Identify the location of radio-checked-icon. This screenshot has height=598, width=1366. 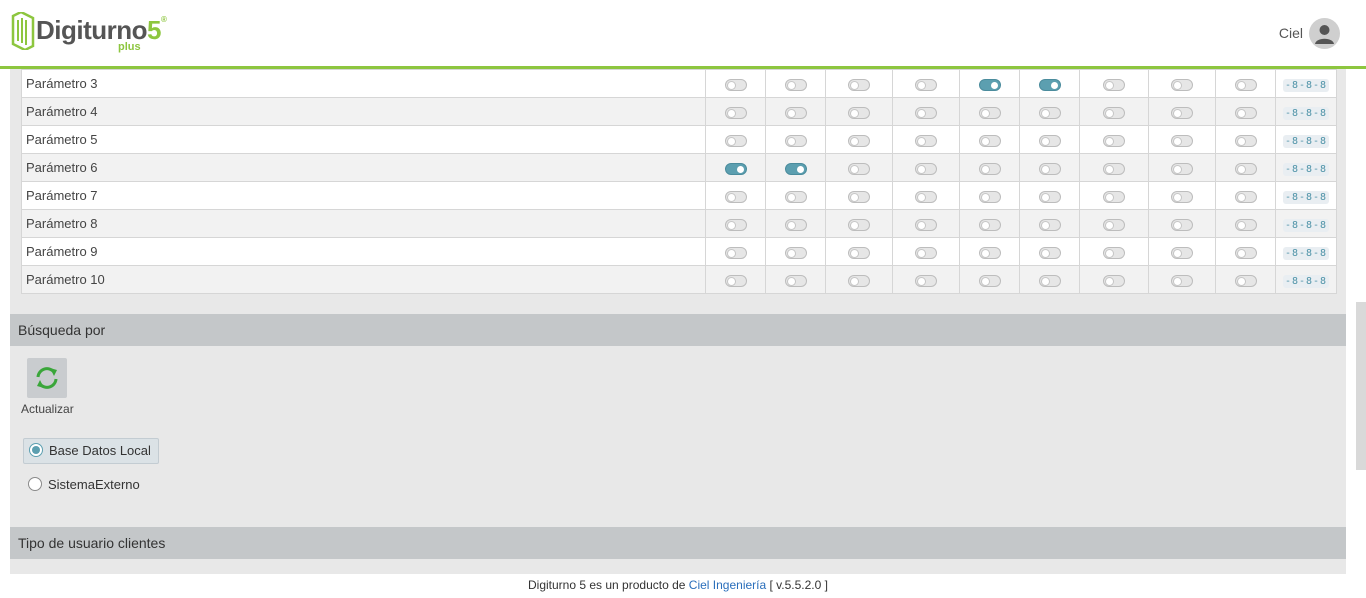
(36, 450).